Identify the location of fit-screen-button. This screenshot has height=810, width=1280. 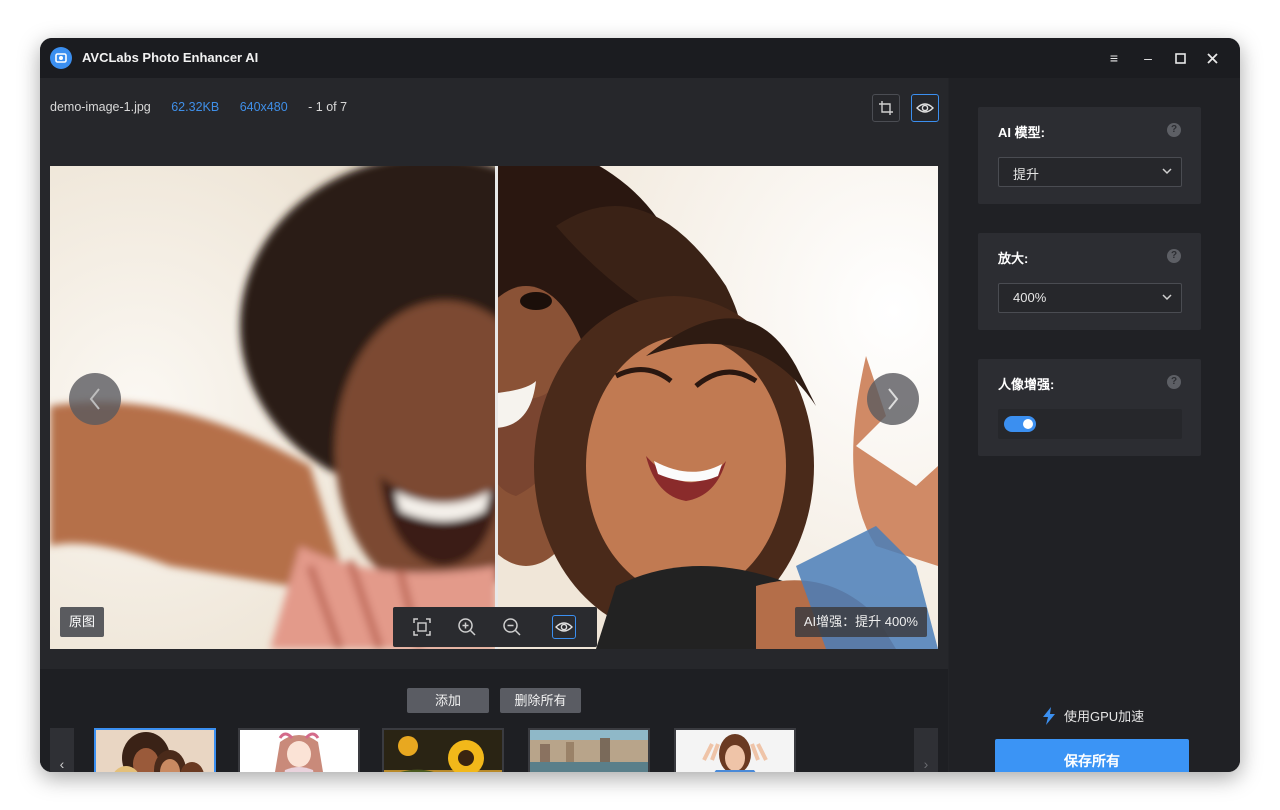
(422, 627).